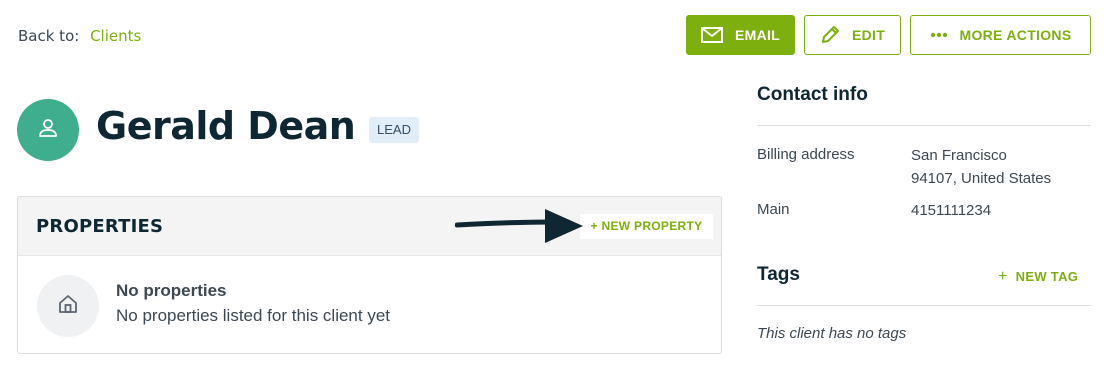  Describe the element at coordinates (830, 35) in the screenshot. I see `pencil-icon` at that location.